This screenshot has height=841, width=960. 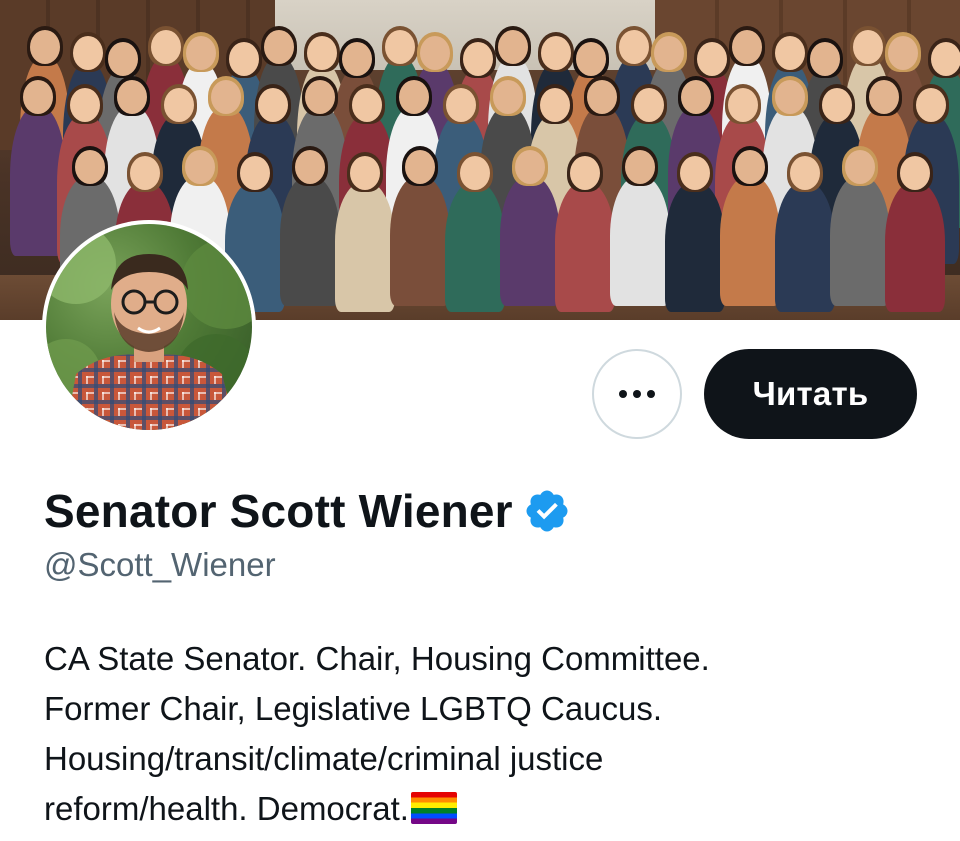 I want to click on bio-line: Housing/transit/climate/criminal justice, so click(x=324, y=758).